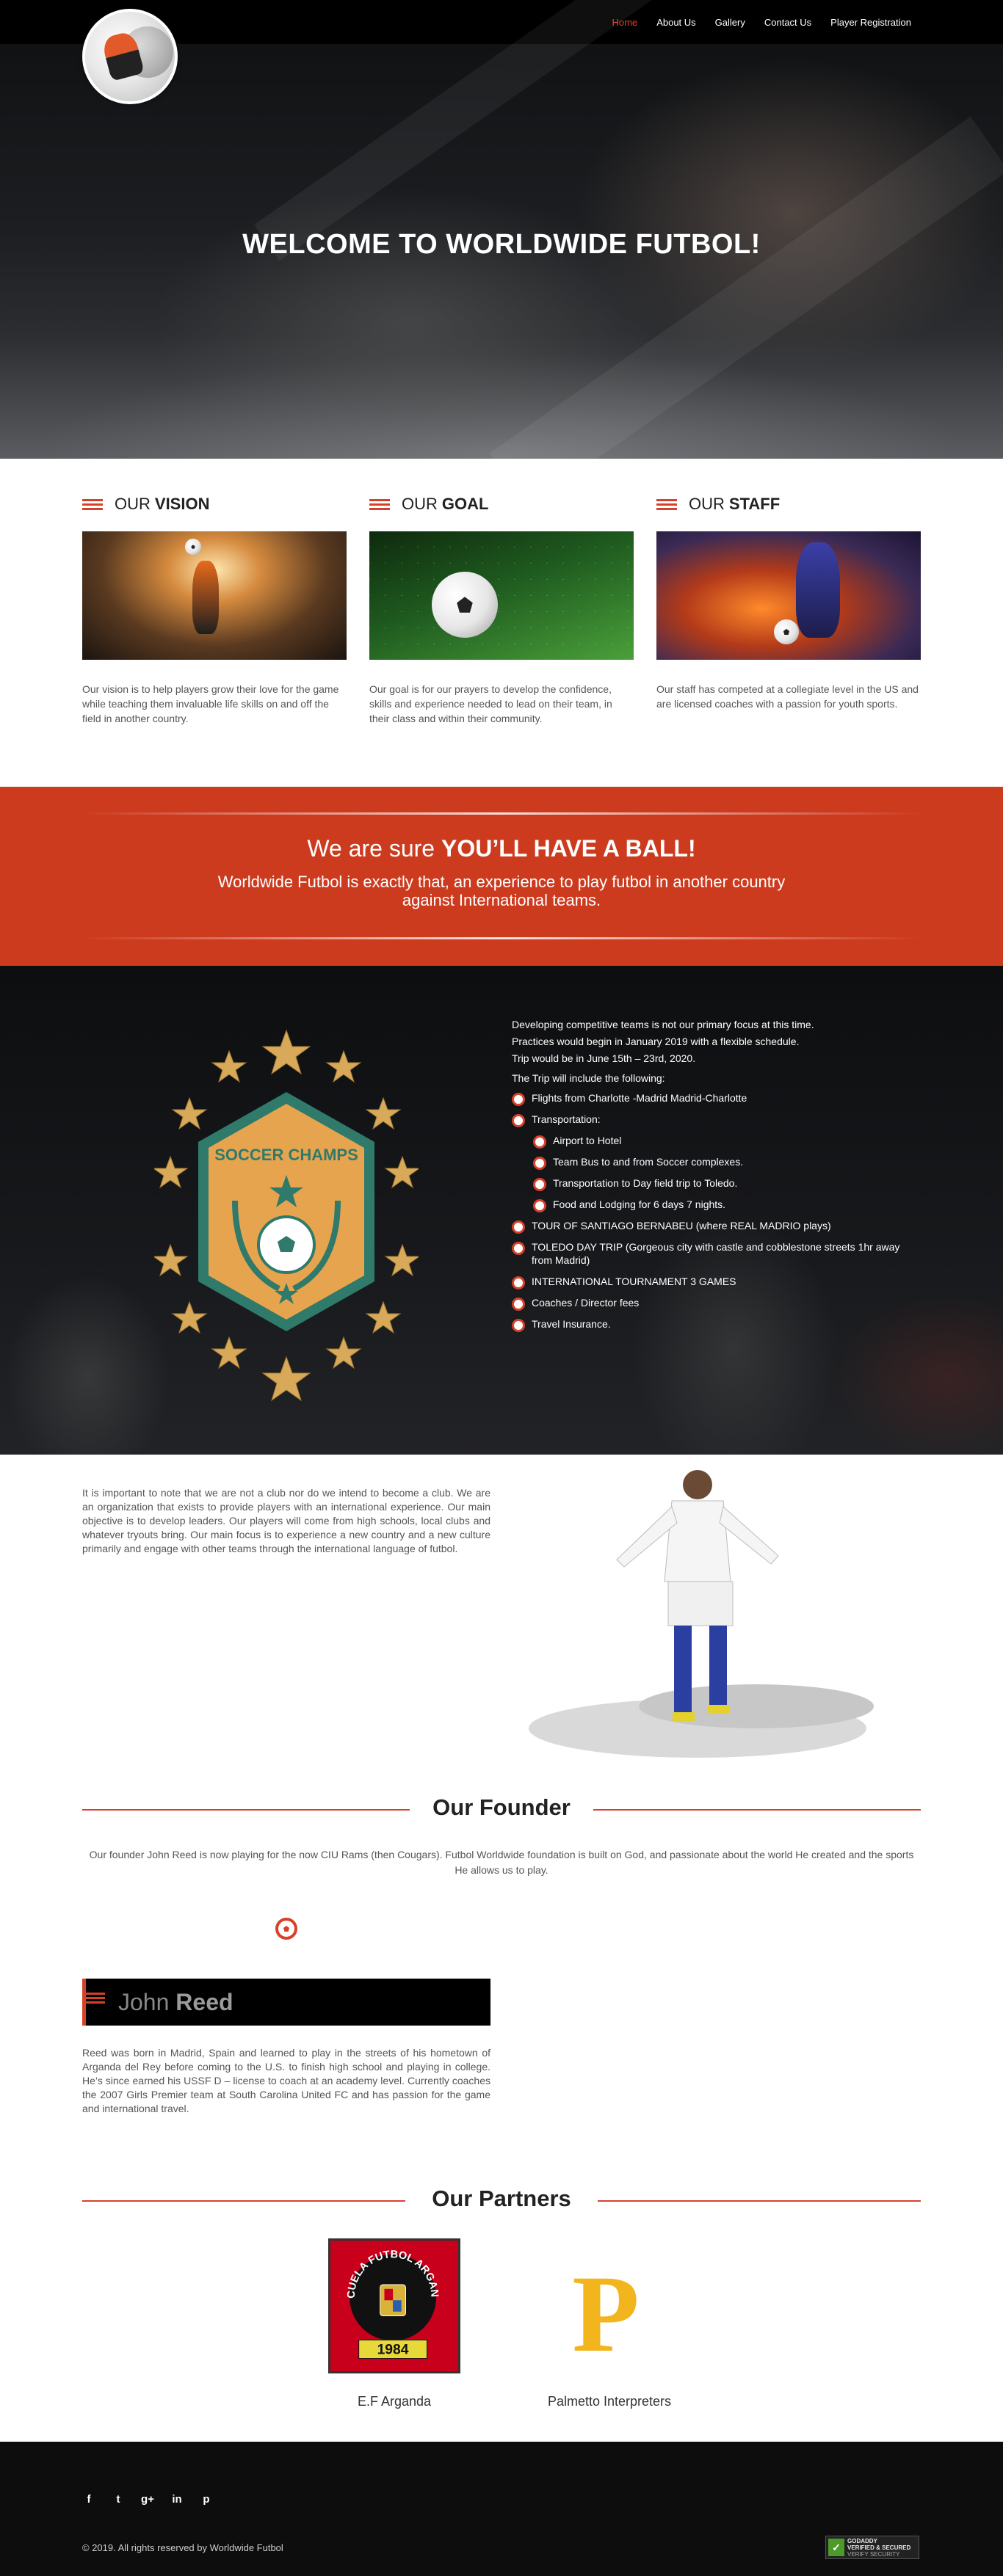  I want to click on nav-about-us: About Us, so click(676, 22).